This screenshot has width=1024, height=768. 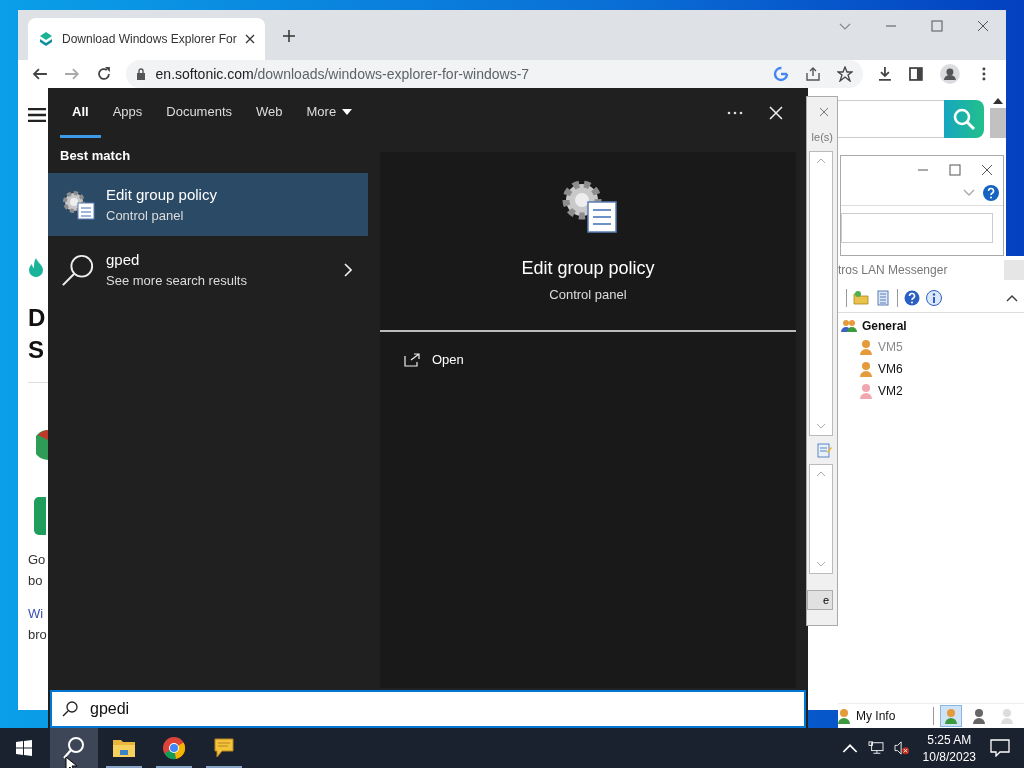 I want to click on open-action: Open, so click(x=434, y=359).